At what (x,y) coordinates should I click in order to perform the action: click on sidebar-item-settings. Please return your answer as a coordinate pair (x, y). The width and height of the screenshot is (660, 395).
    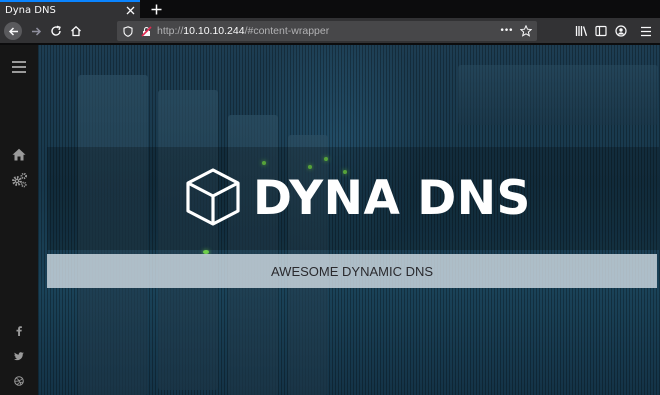
    Looking at the image, I should click on (19, 180).